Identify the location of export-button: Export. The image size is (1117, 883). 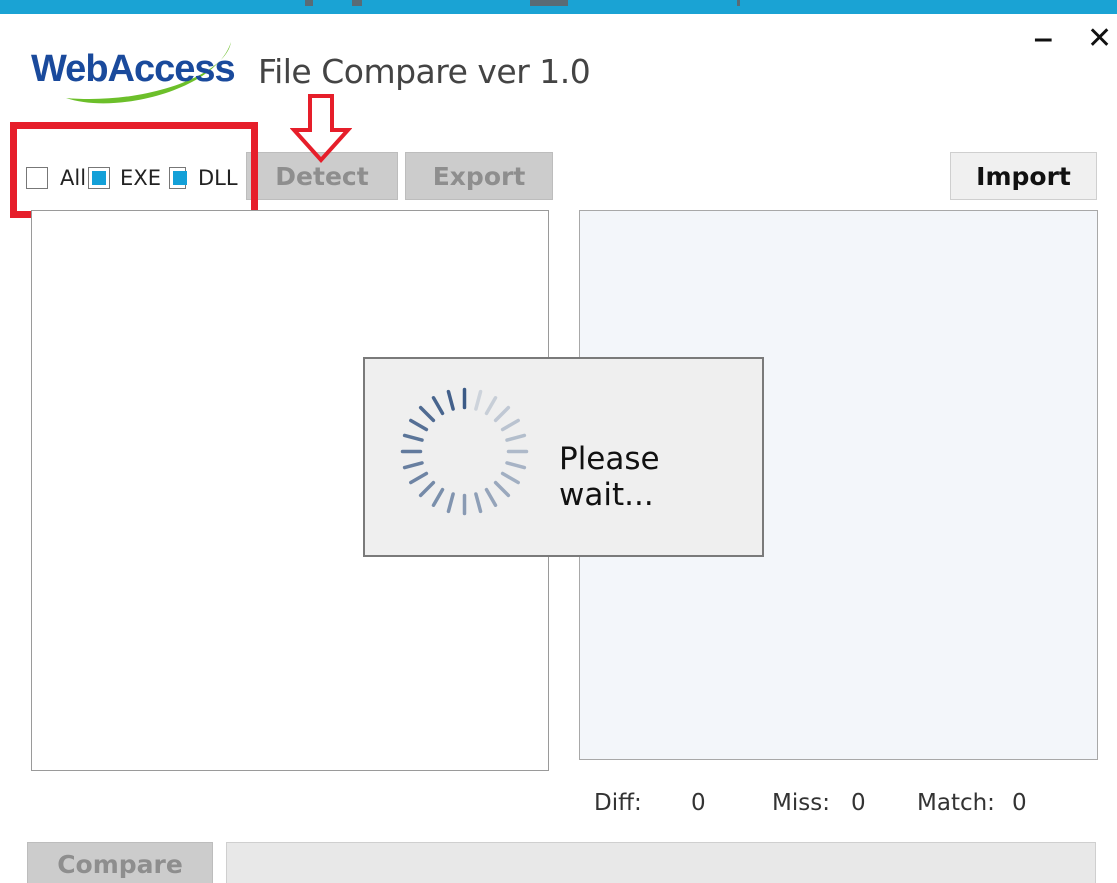
(479, 176).